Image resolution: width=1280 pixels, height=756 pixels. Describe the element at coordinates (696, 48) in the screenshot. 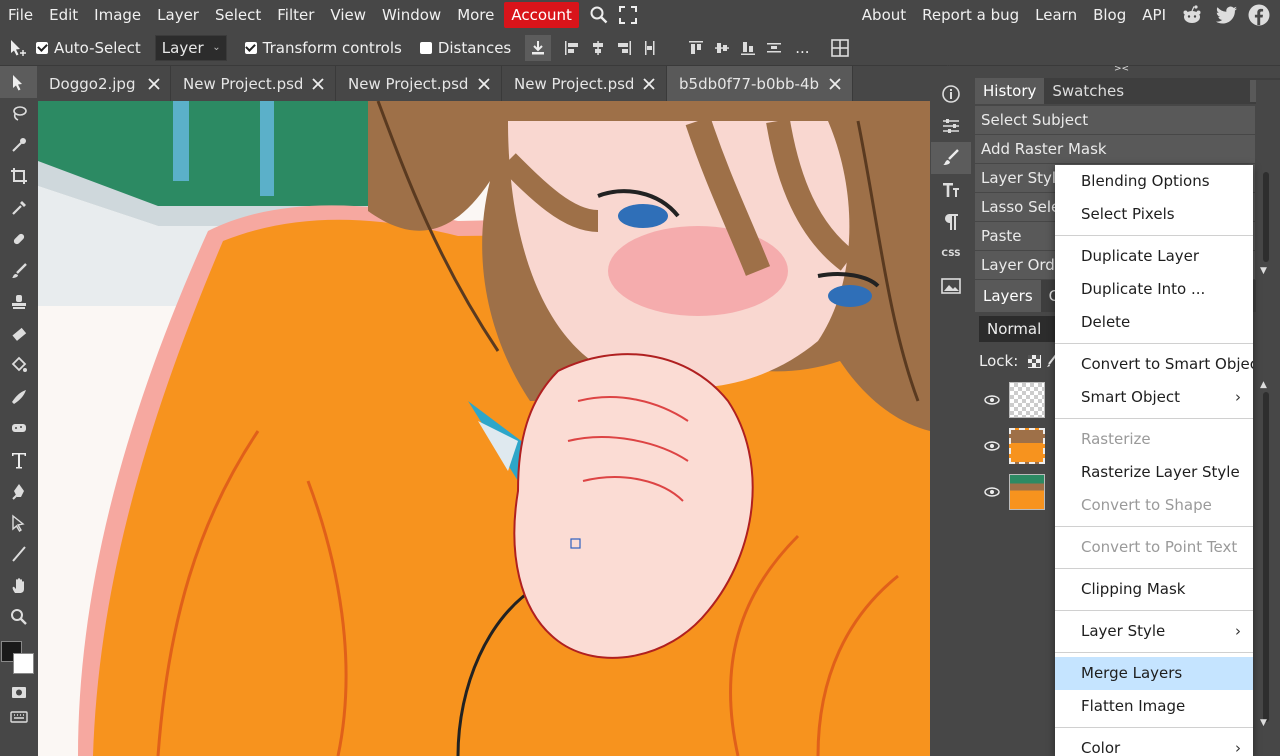

I see `align-top-icon` at that location.